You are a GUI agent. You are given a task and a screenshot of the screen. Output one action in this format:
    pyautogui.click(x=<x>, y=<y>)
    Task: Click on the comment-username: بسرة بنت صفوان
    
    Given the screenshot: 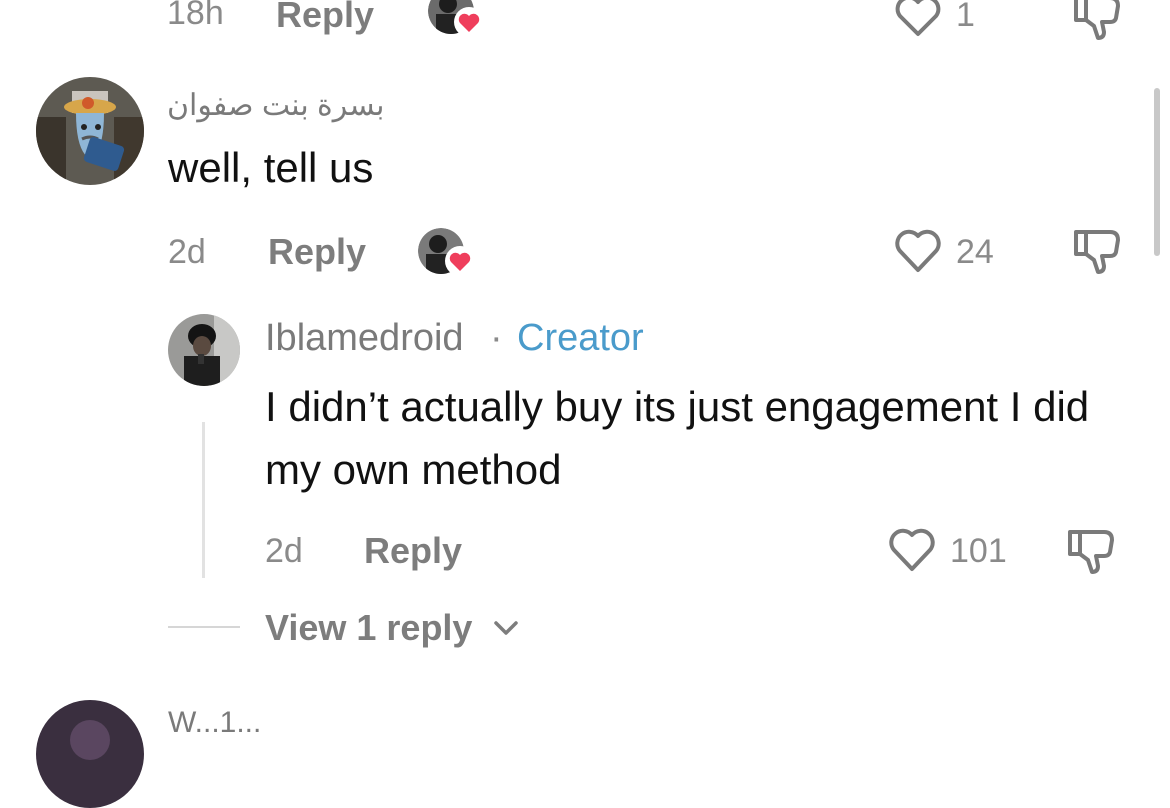 What is the action you would take?
    pyautogui.click(x=275, y=105)
    